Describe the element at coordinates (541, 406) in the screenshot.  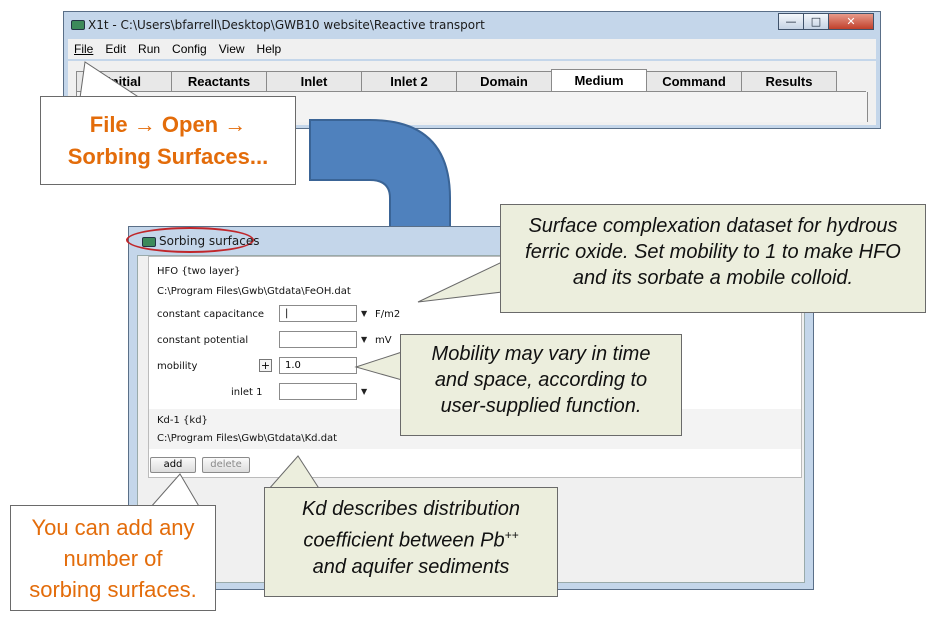
I see `mobility-callout-line3: user-supplied function.` at that location.